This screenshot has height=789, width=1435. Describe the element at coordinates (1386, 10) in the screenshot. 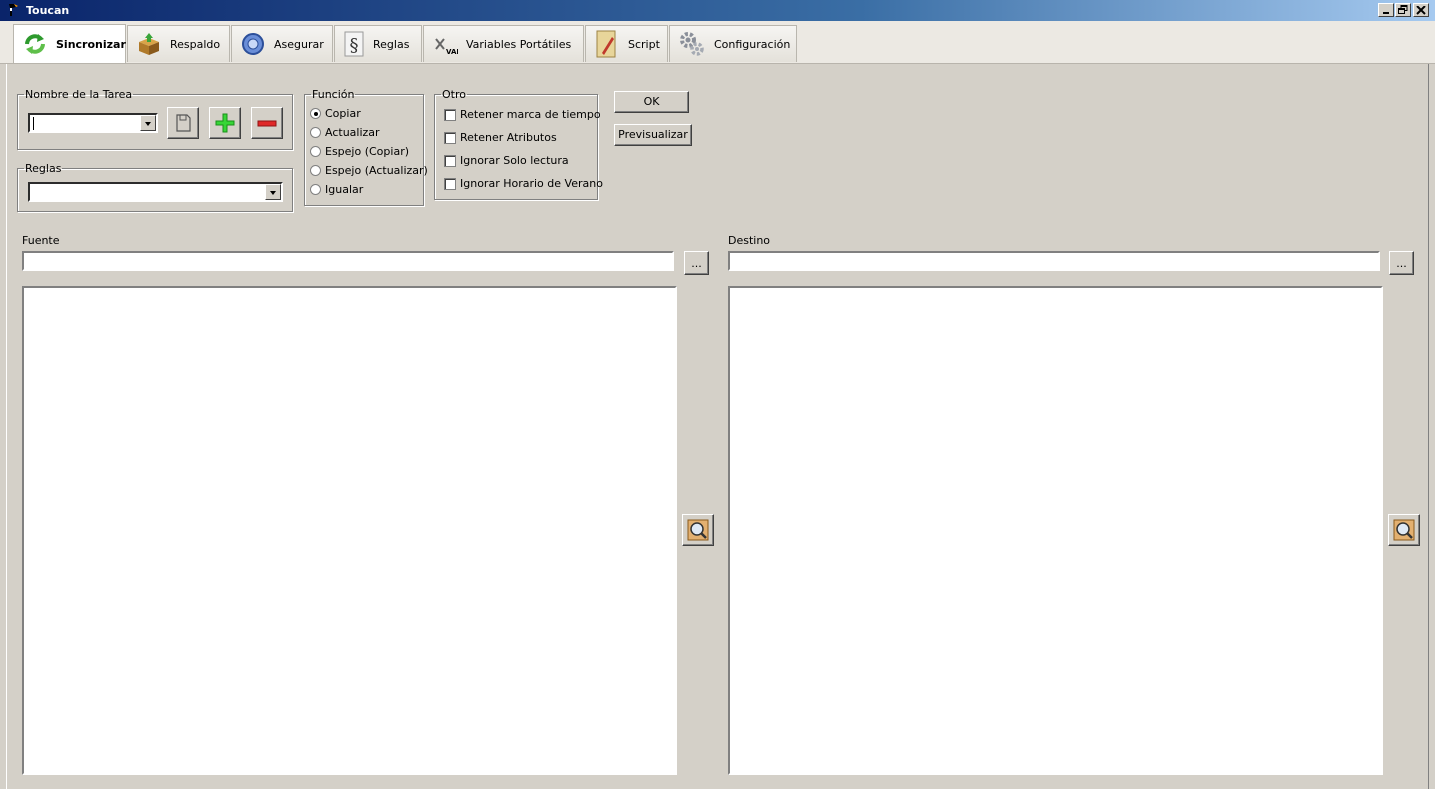

I see `minimize-button` at that location.